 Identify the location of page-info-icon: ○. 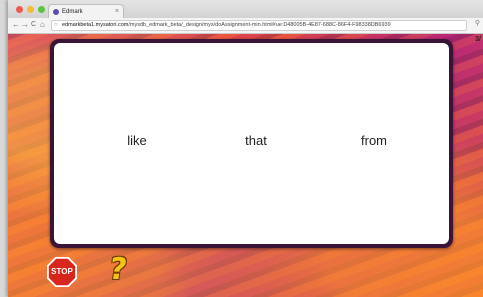
(56, 25).